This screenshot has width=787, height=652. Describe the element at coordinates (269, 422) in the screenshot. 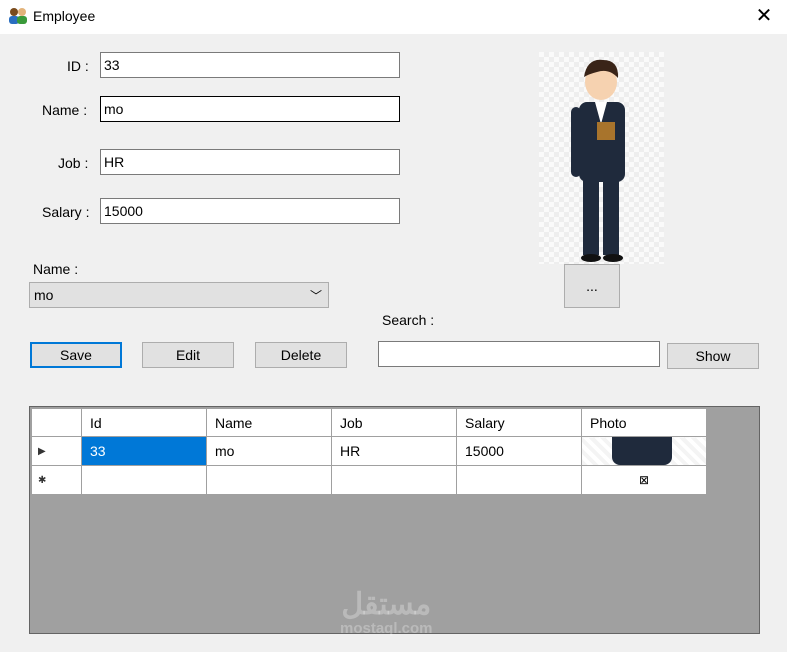

I see `column-header-name: Name` at that location.